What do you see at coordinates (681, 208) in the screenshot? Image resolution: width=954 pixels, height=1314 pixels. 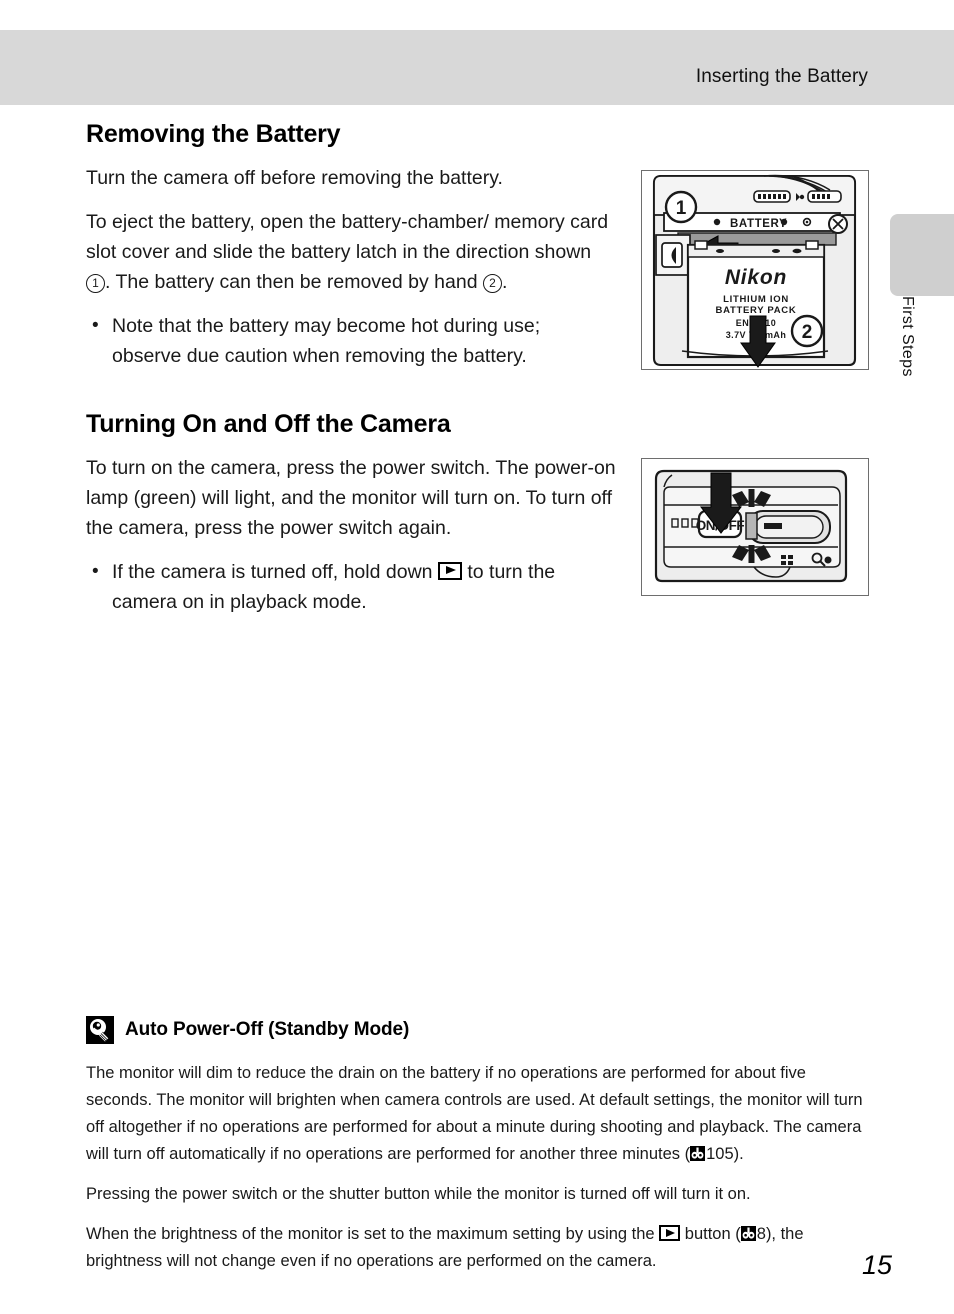 I see `illustration-callout-1: 1` at bounding box center [681, 208].